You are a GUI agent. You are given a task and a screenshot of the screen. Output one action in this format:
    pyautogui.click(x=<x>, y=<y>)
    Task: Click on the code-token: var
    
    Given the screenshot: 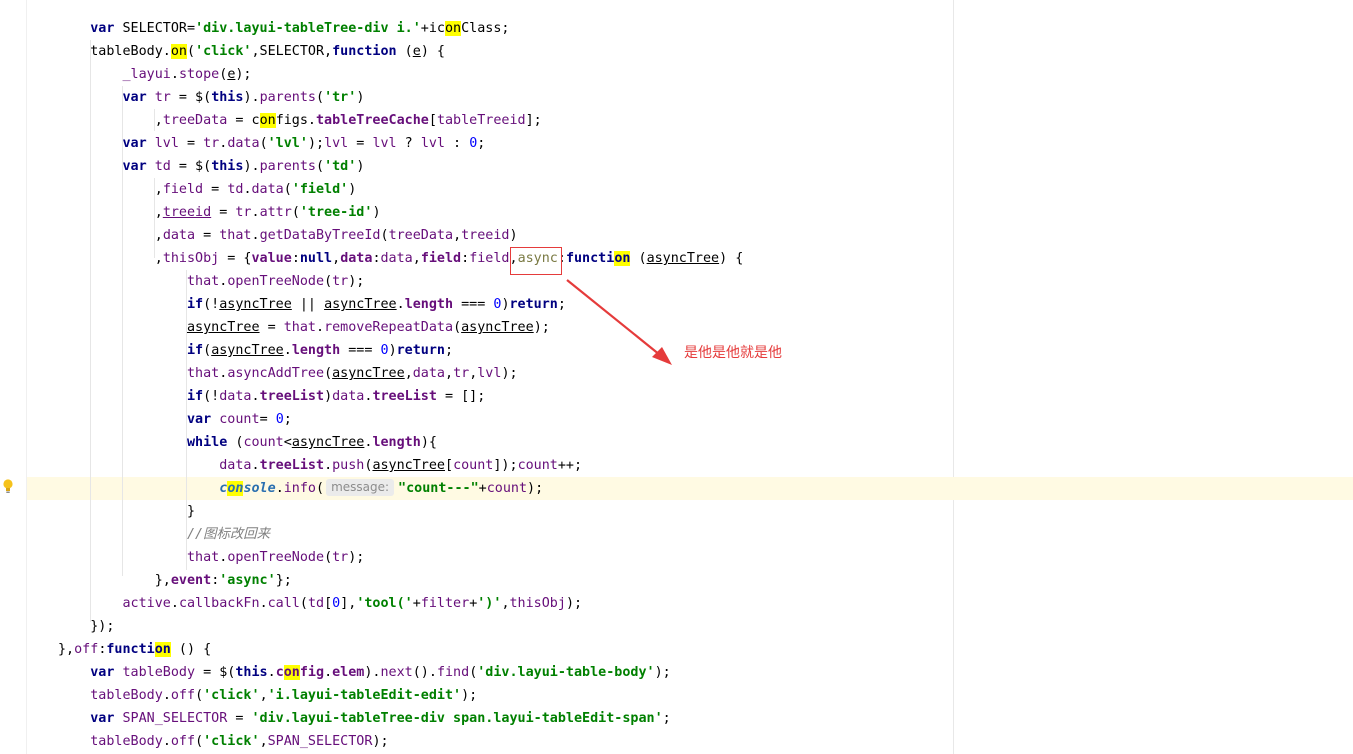 What is the action you would take?
    pyautogui.click(x=102, y=28)
    